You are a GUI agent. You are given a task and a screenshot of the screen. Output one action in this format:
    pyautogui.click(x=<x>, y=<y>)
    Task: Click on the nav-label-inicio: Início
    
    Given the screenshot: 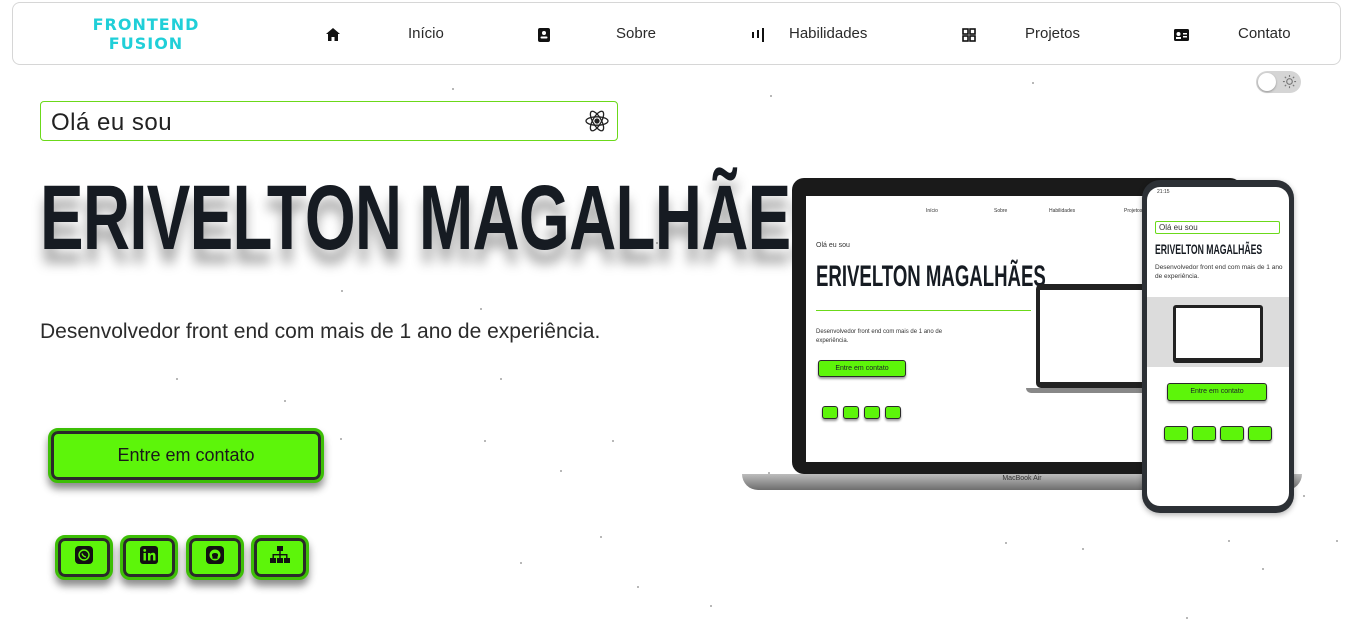 What is the action you would take?
    pyautogui.click(x=426, y=33)
    